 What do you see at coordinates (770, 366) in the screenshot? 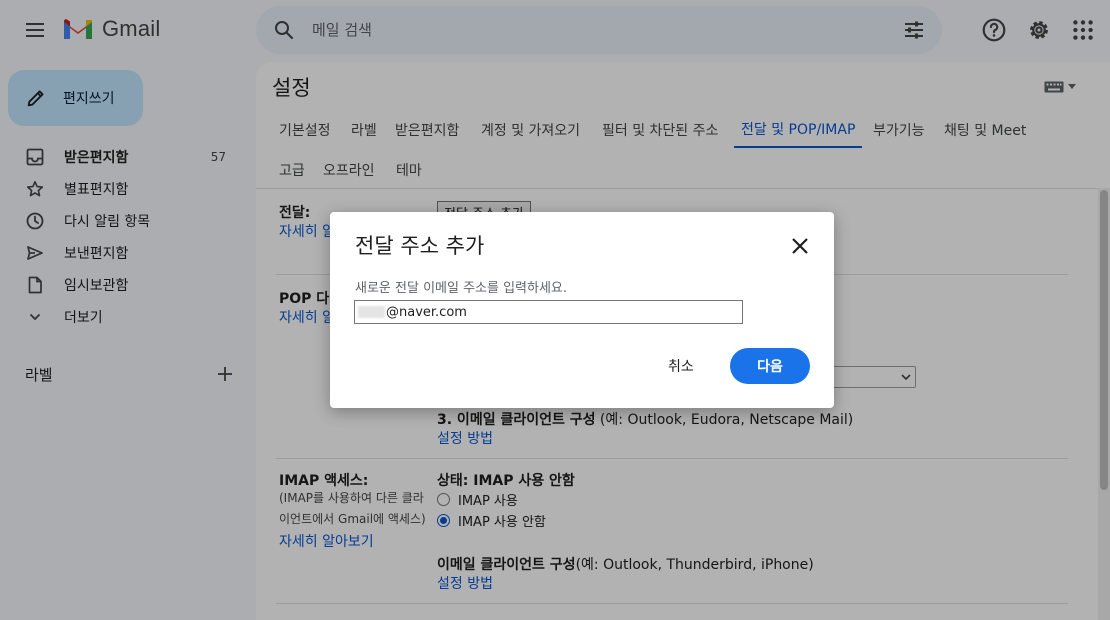
I see `next-button: 다음` at bounding box center [770, 366].